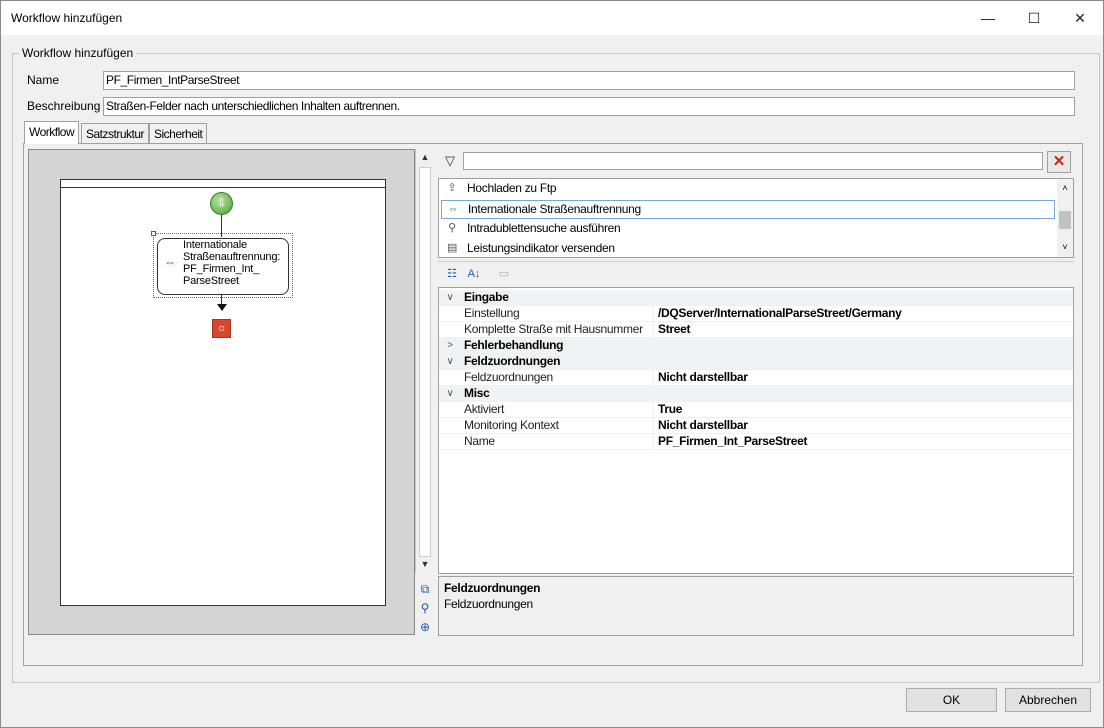 The height and width of the screenshot is (728, 1104). I want to click on description-label: Beschreibung, so click(64, 106).